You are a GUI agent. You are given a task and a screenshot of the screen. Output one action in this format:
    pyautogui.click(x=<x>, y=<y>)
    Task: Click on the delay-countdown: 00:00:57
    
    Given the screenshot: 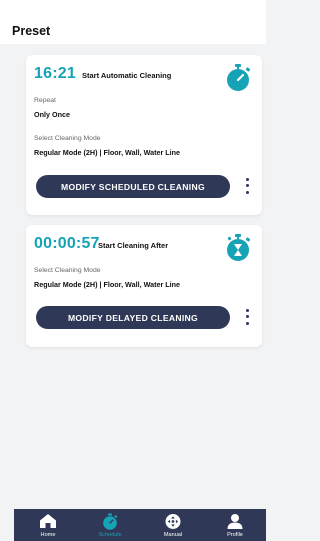 What is the action you would take?
    pyautogui.click(x=67, y=243)
    